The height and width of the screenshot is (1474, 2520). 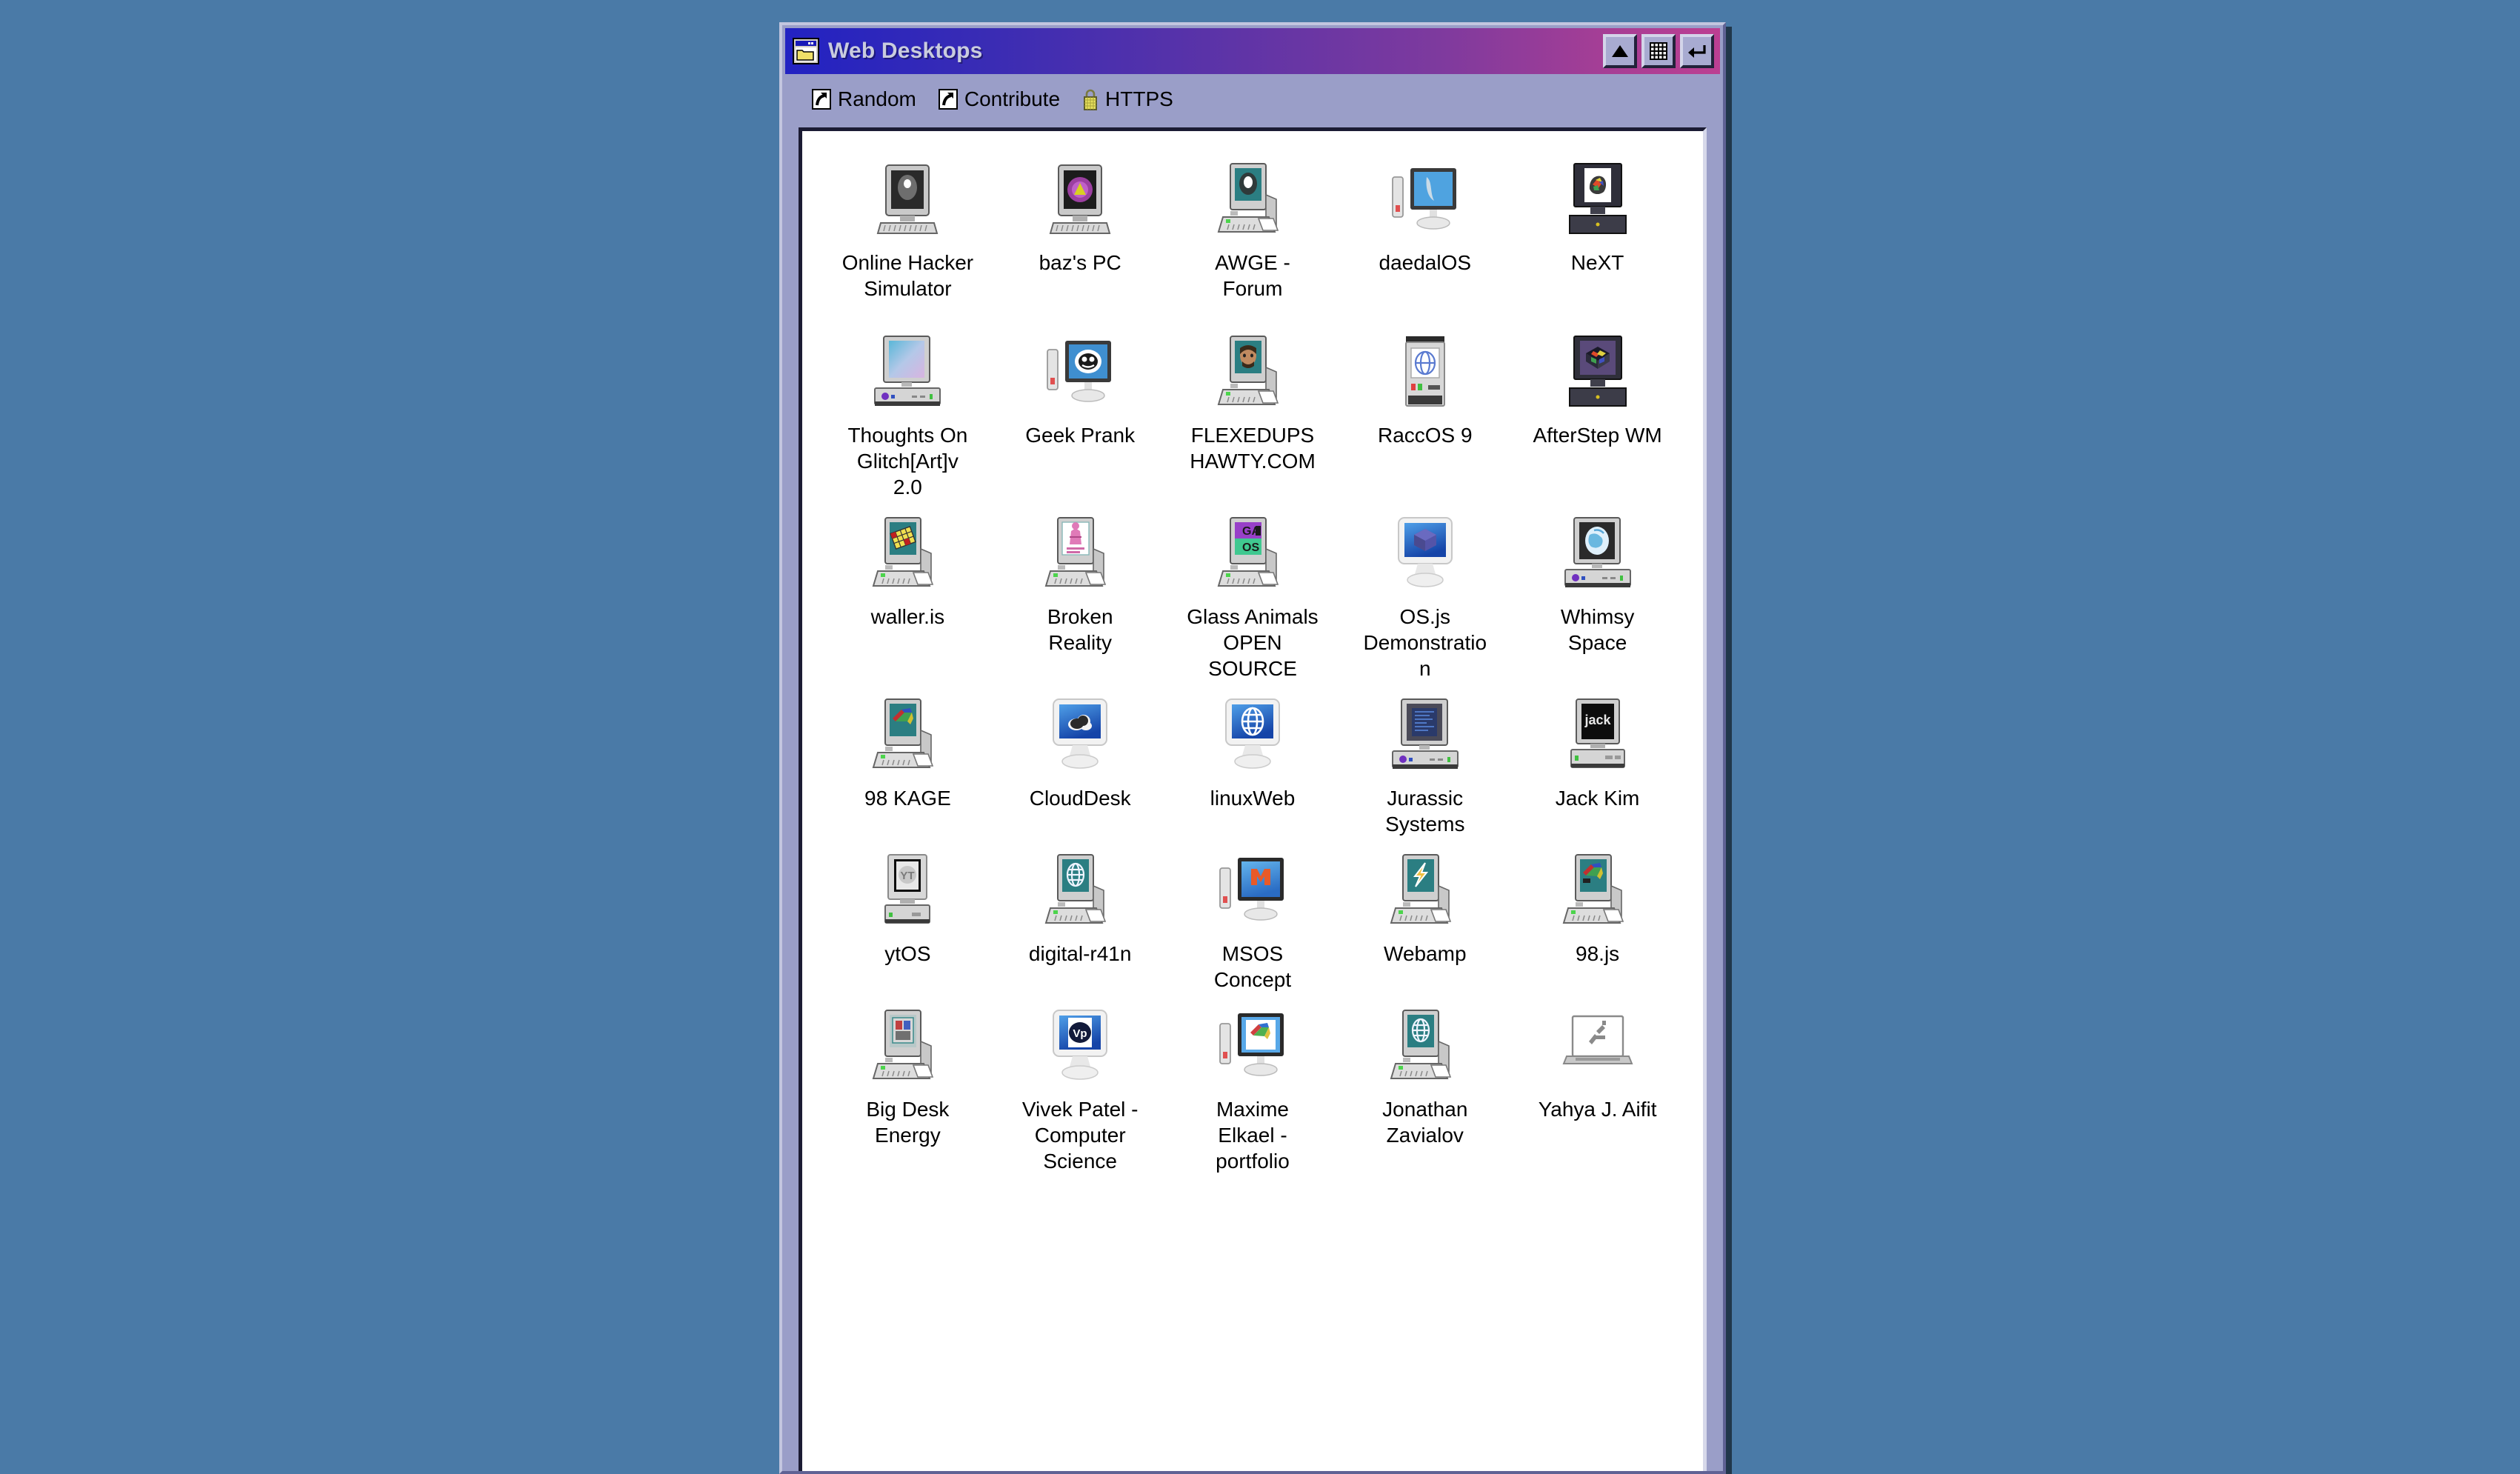 What do you see at coordinates (1597, 720) in the screenshot?
I see `svg-text: jack` at bounding box center [1597, 720].